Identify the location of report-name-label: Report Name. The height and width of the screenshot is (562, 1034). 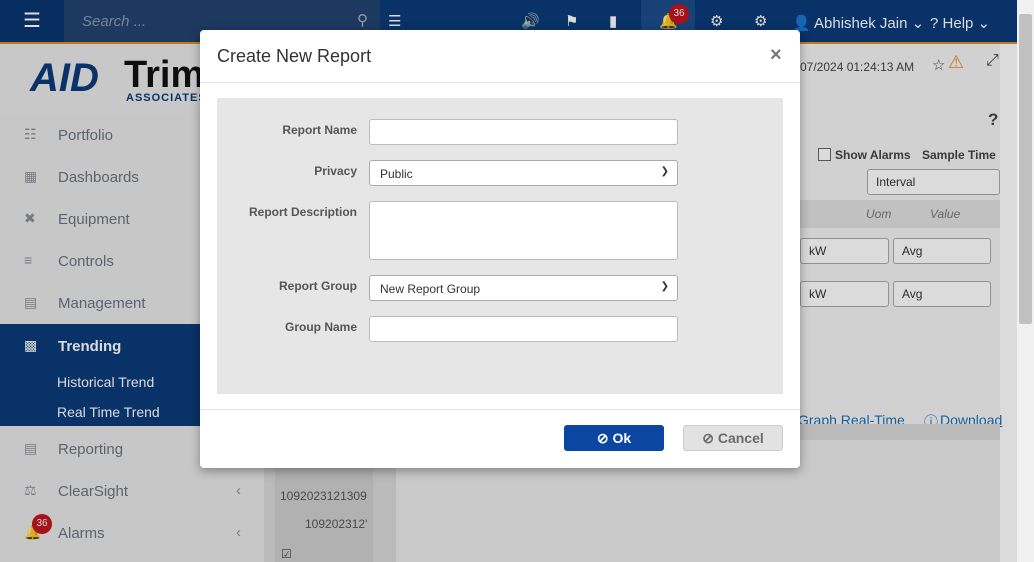
(319, 130).